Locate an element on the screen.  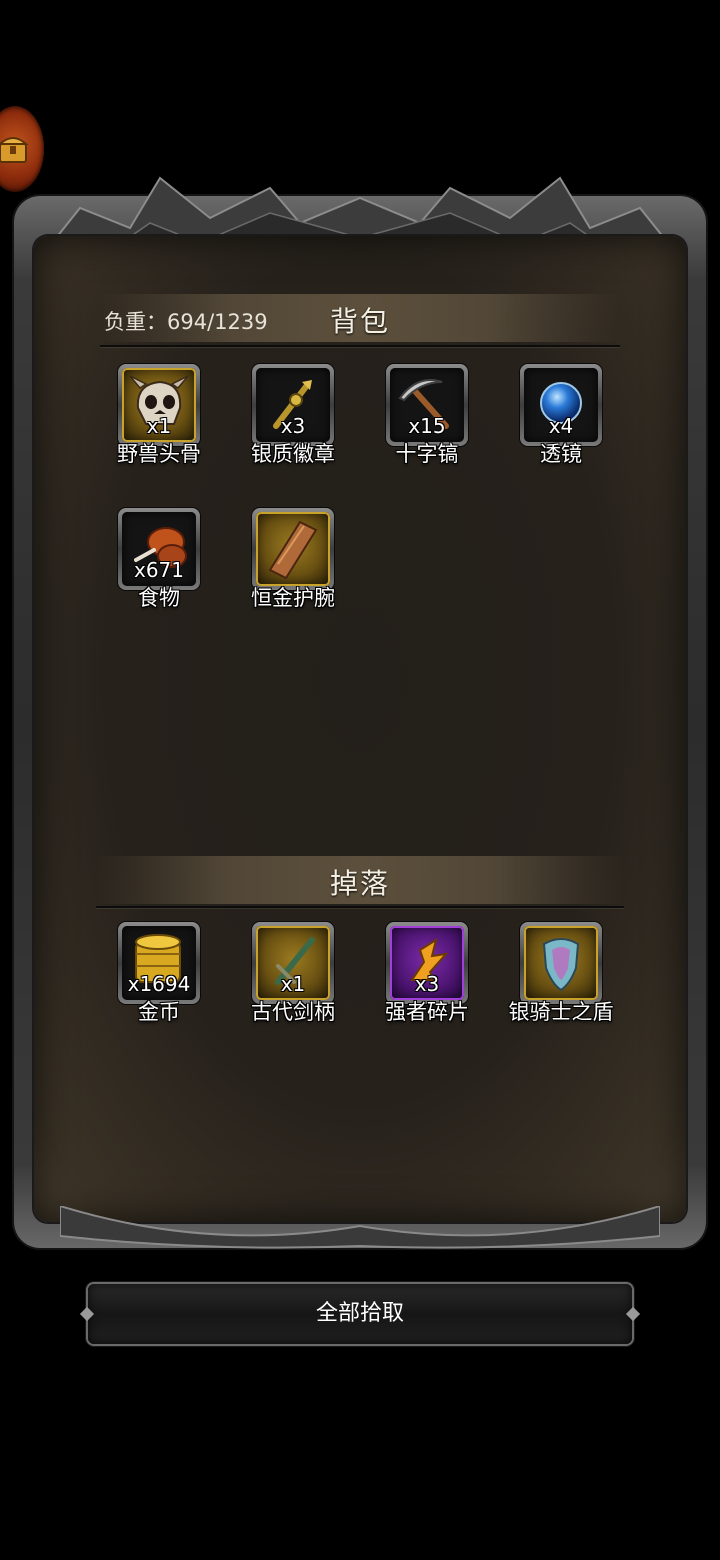
inventory-header-divider is located at coordinates (360, 346).